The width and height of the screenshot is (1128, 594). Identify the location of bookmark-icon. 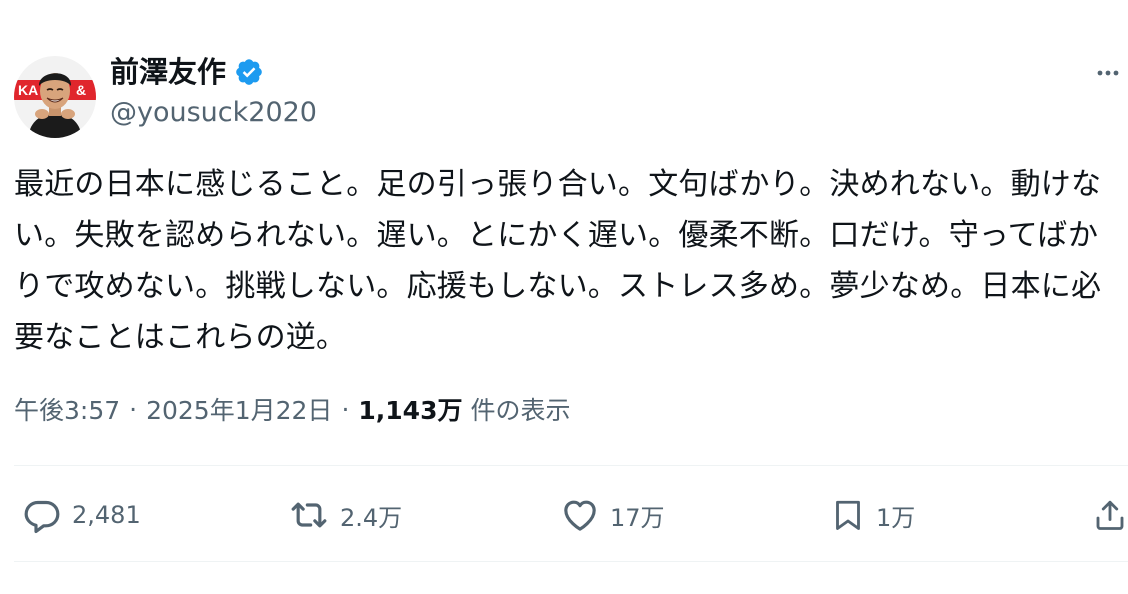
(848, 515).